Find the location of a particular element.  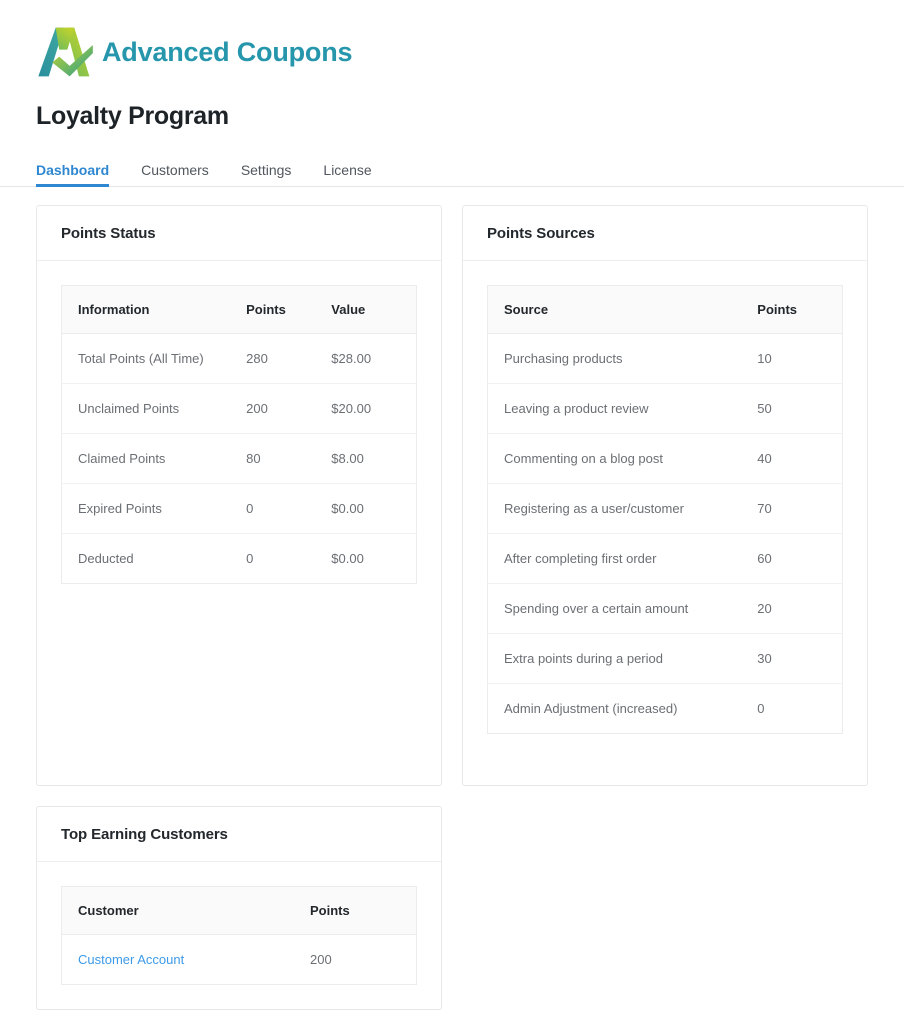

cell-source: Admin Adjustment (increased) is located at coordinates (591, 708).